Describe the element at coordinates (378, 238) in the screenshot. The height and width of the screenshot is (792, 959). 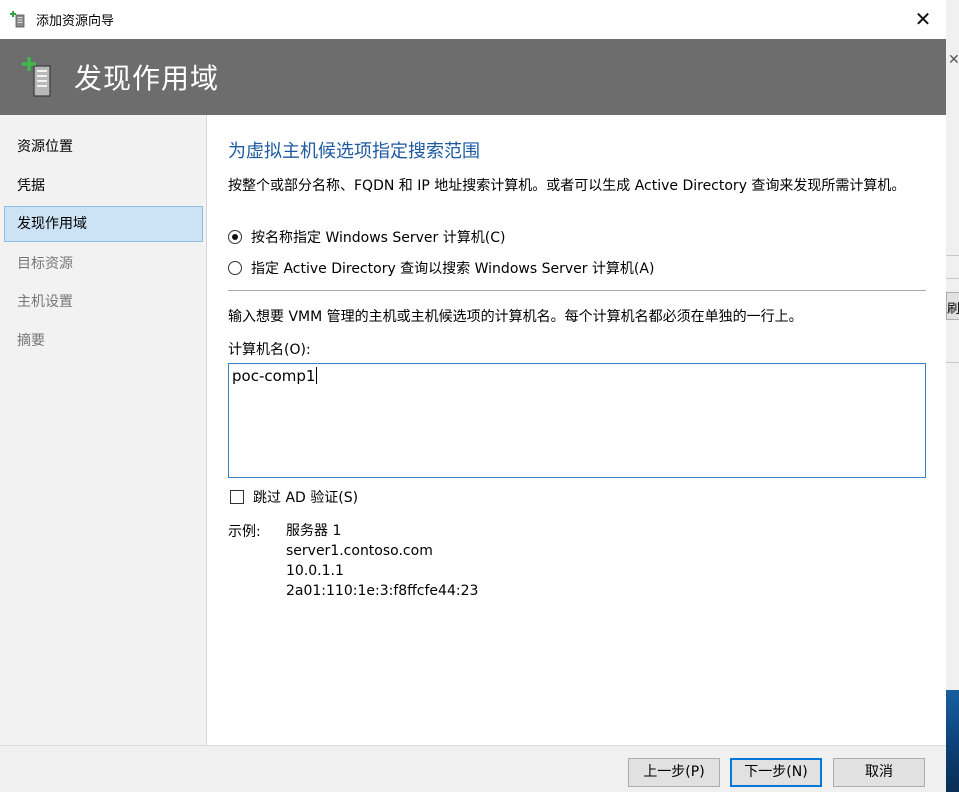
I see `radio-by-name-label: 按名称指定 Windows Server 计算机(C)` at that location.